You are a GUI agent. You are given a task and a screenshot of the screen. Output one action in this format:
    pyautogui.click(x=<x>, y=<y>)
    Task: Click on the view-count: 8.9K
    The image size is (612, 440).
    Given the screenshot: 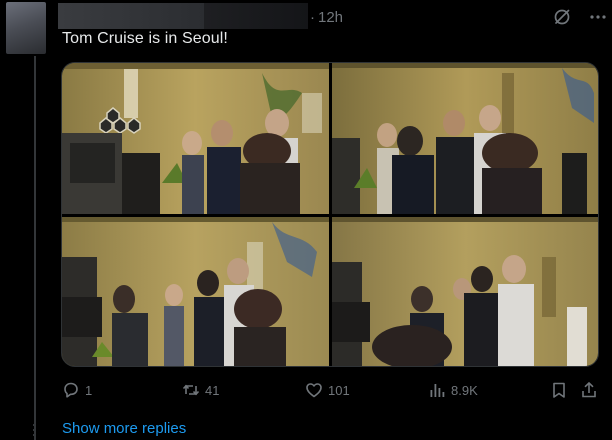 What is the action you would take?
    pyautogui.click(x=464, y=390)
    